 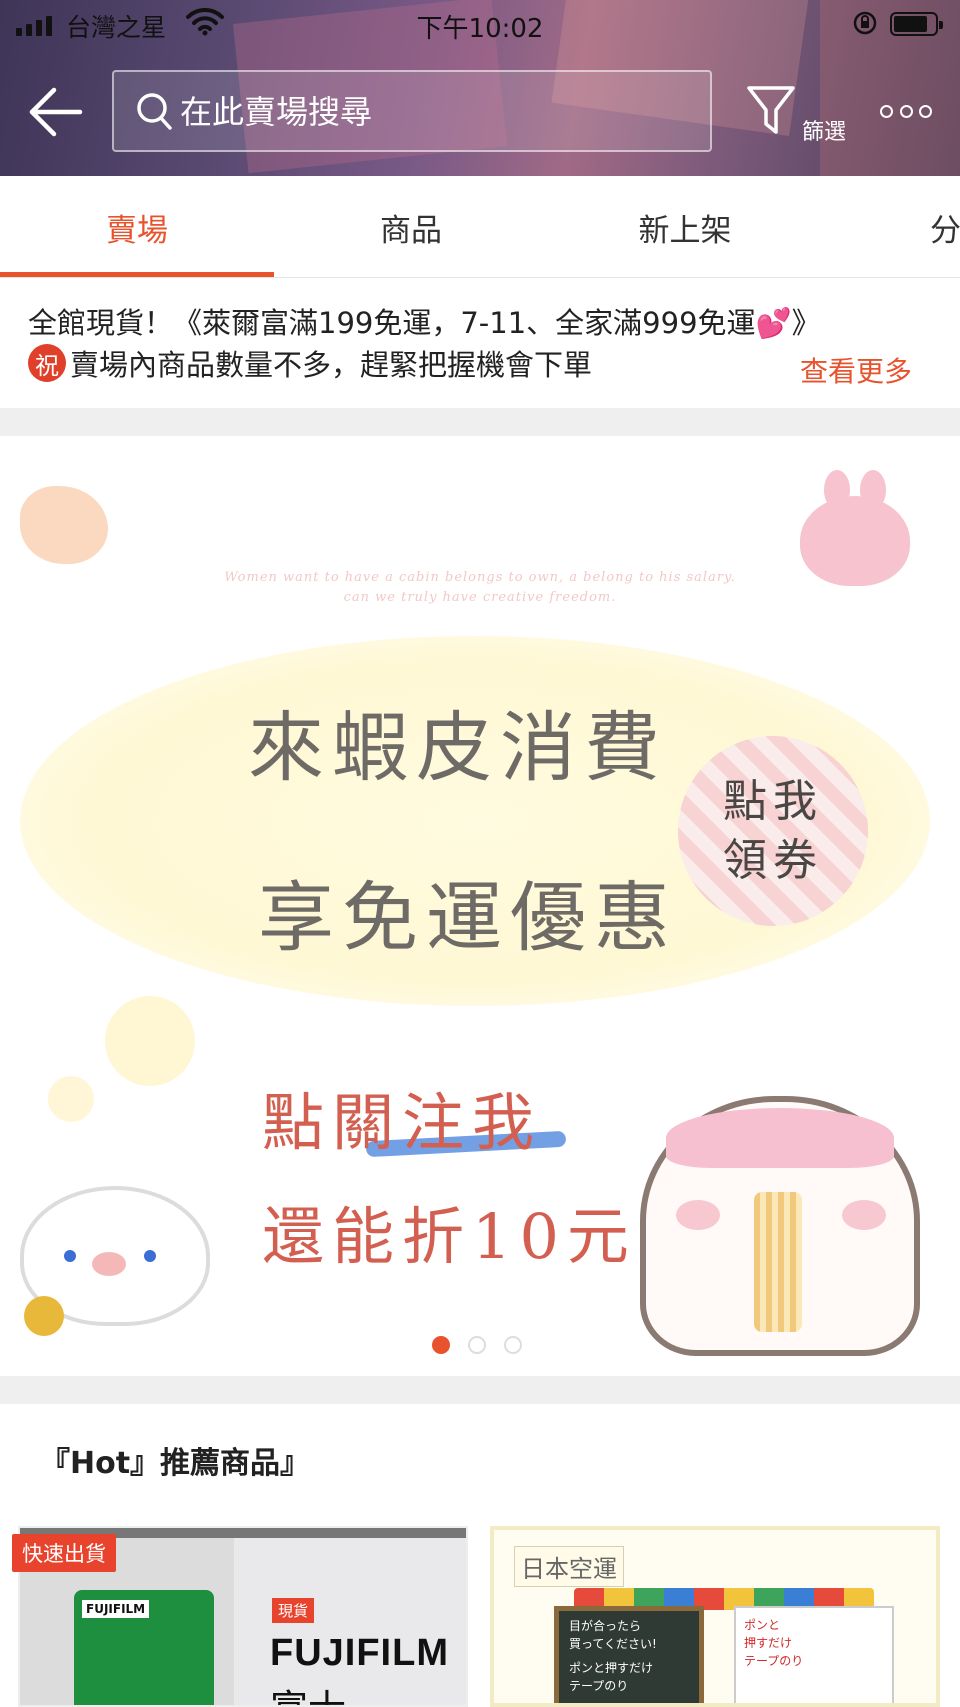 What do you see at coordinates (480, 29) in the screenshot?
I see `clock: 下午10:02` at bounding box center [480, 29].